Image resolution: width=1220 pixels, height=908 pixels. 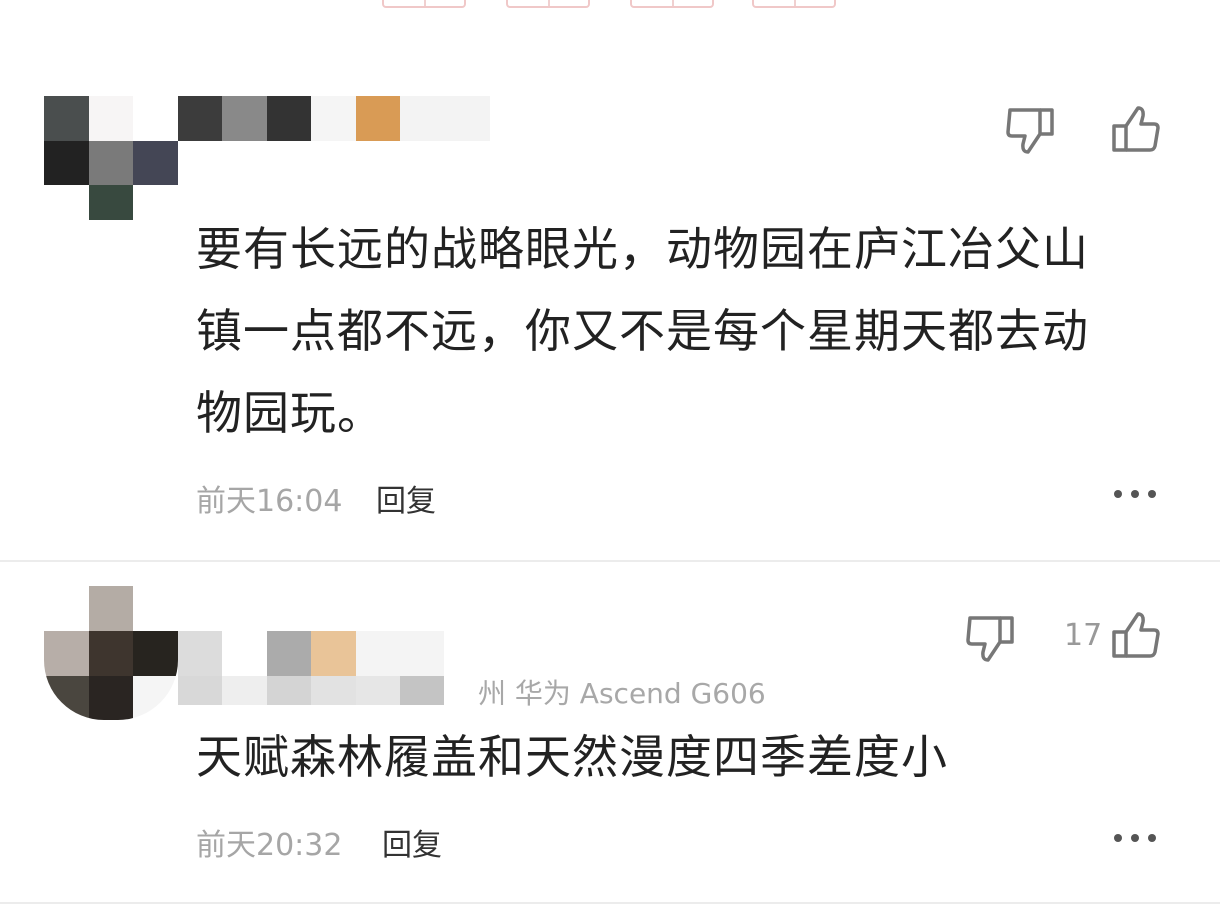 I want to click on comment-time: 前天16:04, so click(x=269, y=501).